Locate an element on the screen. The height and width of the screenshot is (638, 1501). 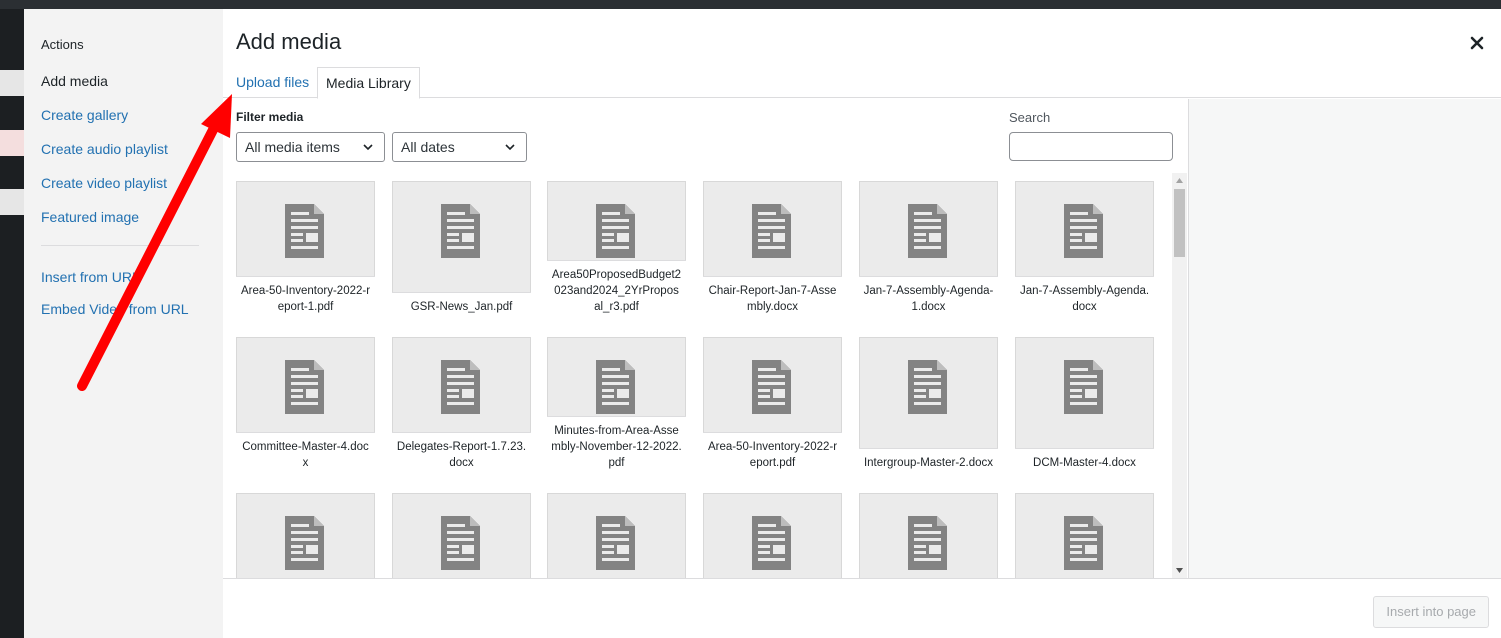
media-type-select: All media items is located at coordinates (310, 147).